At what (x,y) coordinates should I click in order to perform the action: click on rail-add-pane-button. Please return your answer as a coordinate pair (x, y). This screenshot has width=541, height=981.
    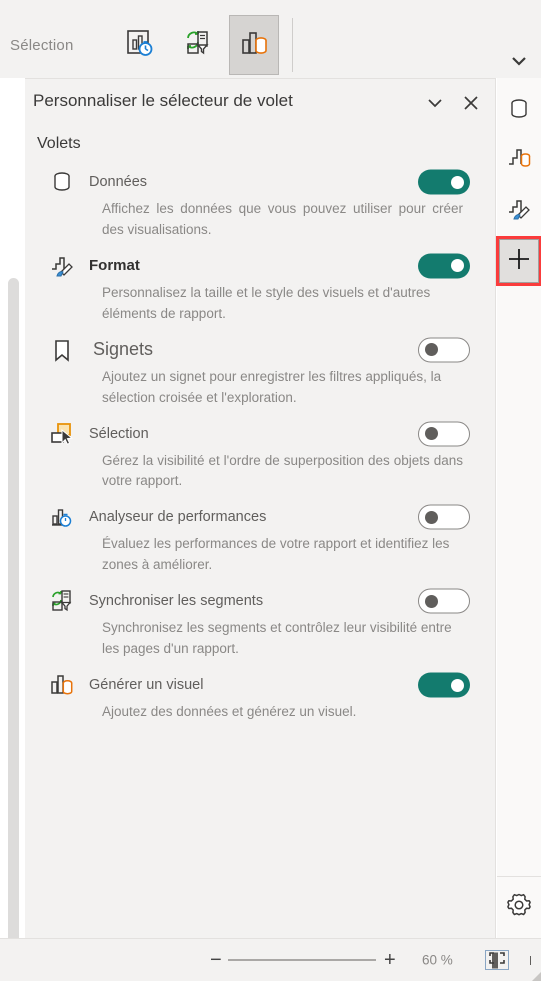
    Looking at the image, I should click on (518, 261).